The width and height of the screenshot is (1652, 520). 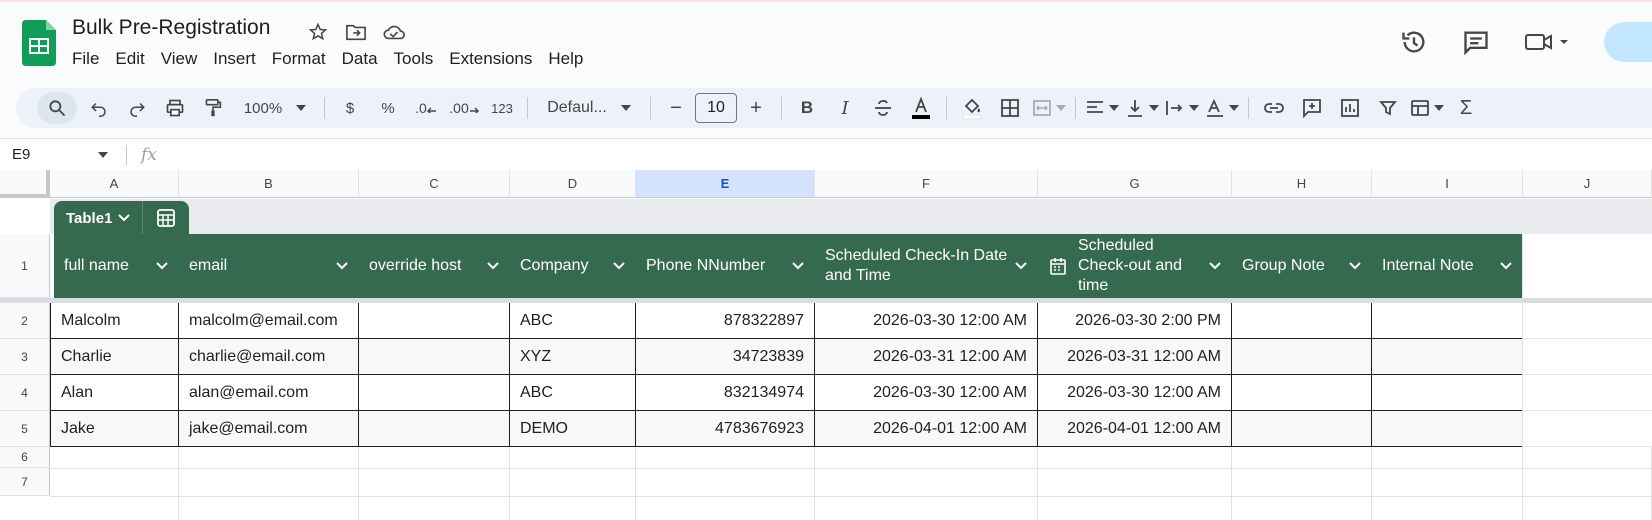 I want to click on italic-button: I, so click(x=845, y=108).